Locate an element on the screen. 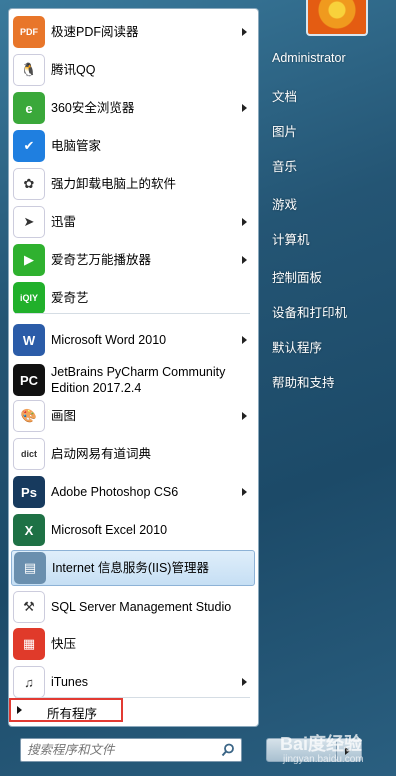 This screenshot has width=396, height=776. youdao-dict-icon: dict is located at coordinates (29, 454).